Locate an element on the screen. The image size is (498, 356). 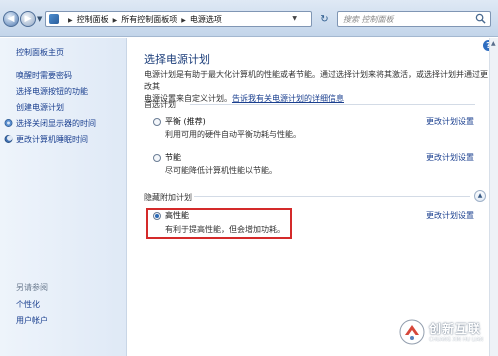
control-panel-icon is located at coordinates (54, 19).